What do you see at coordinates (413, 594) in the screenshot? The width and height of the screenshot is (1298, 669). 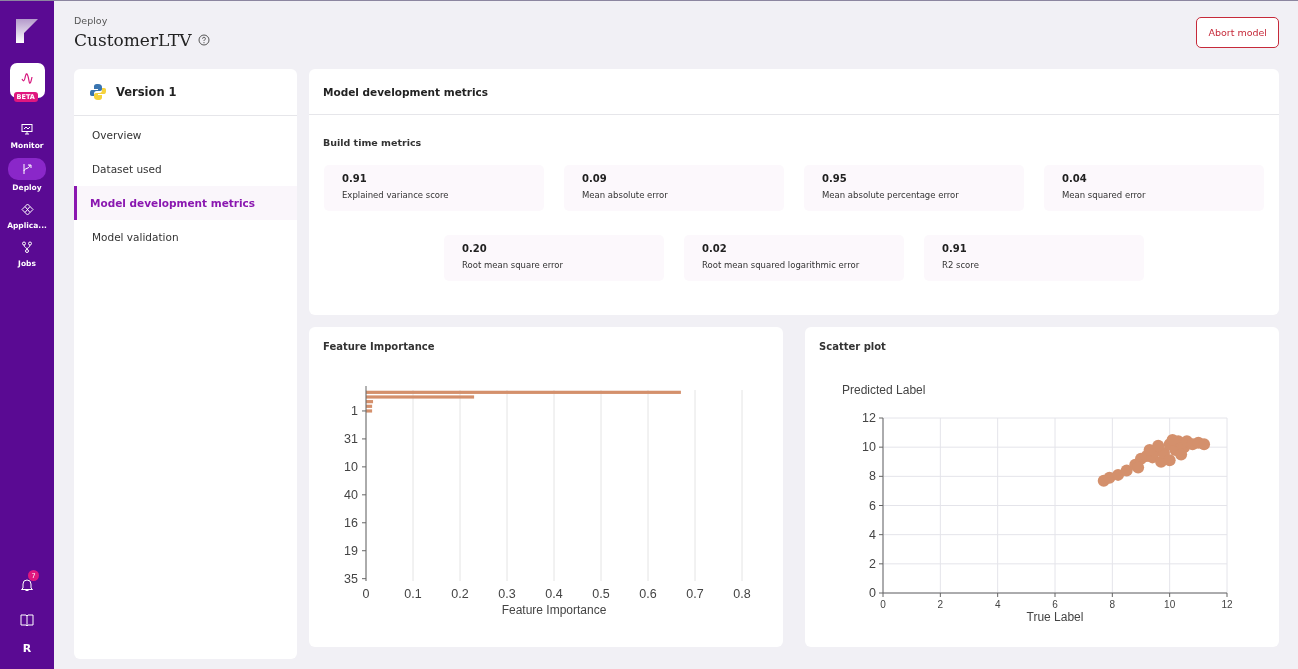 I see `x-tick-label: 0.1` at bounding box center [413, 594].